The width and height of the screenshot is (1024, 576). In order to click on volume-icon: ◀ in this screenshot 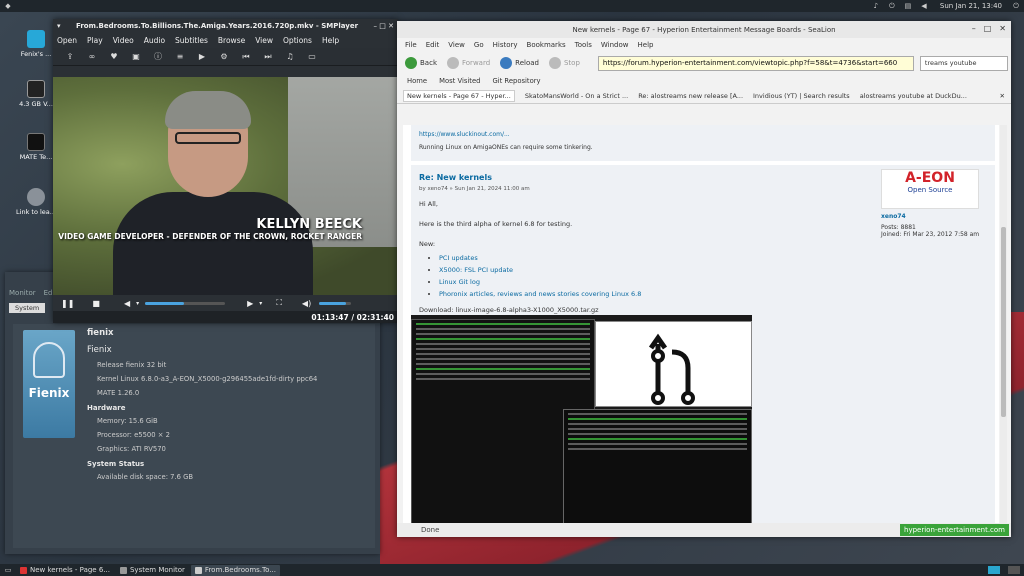, I will do `click(924, 6)`.